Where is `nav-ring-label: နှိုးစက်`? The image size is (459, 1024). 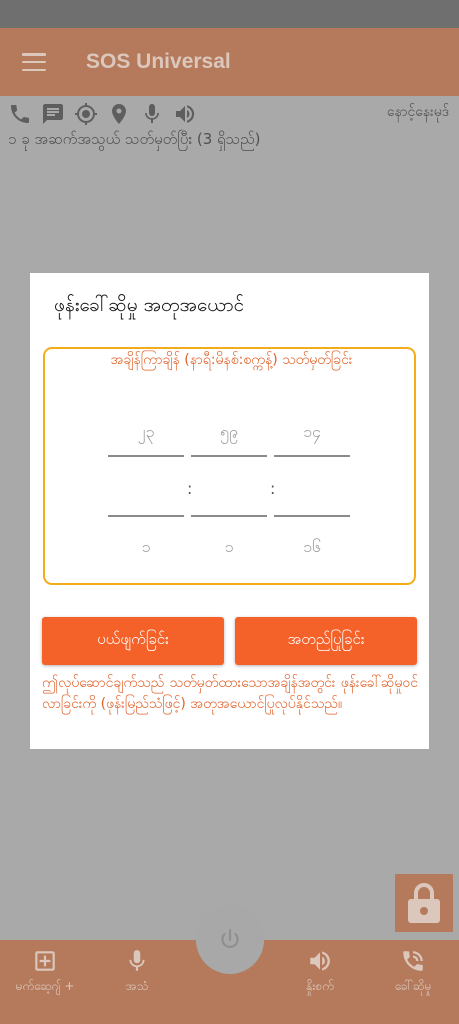 nav-ring-label: နှိုးစက် is located at coordinates (320, 986).